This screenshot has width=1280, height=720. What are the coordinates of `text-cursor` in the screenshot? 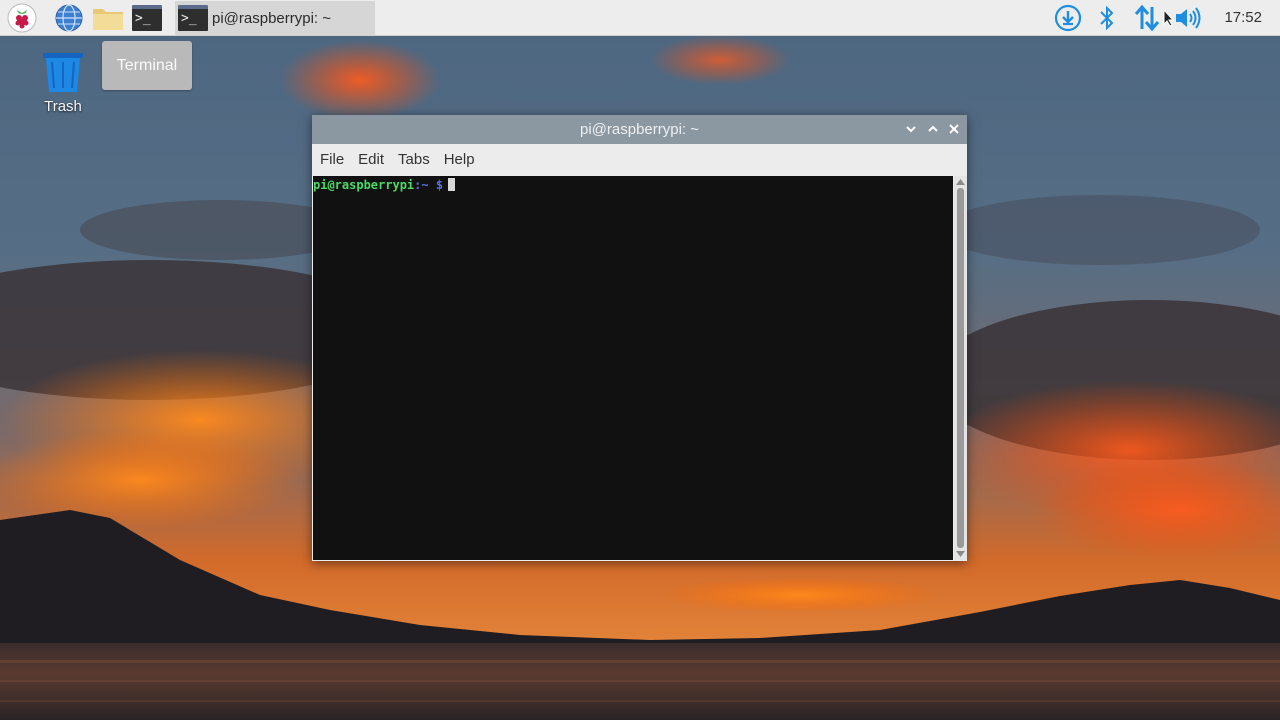 It's located at (452, 184).